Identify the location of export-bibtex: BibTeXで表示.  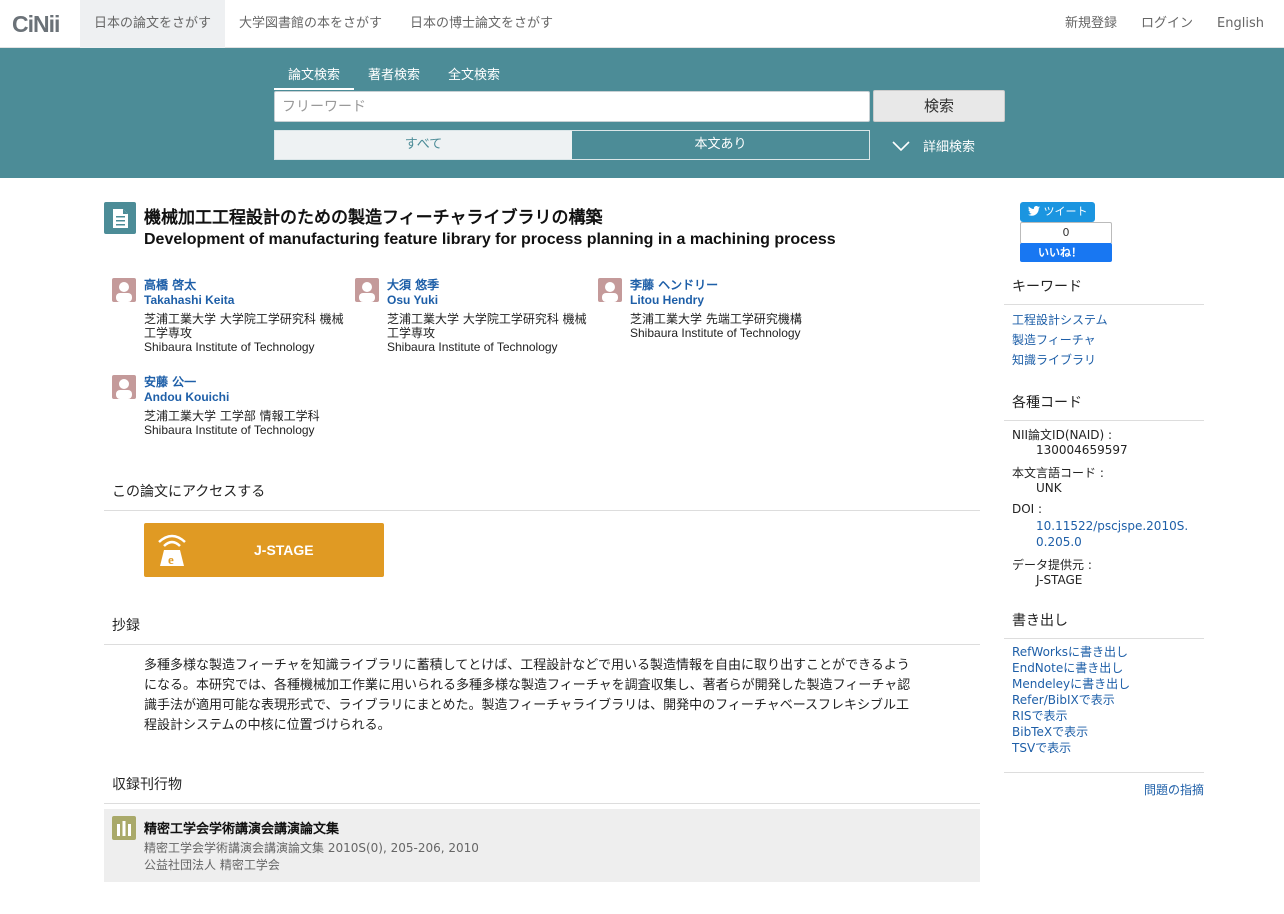
(1071, 732).